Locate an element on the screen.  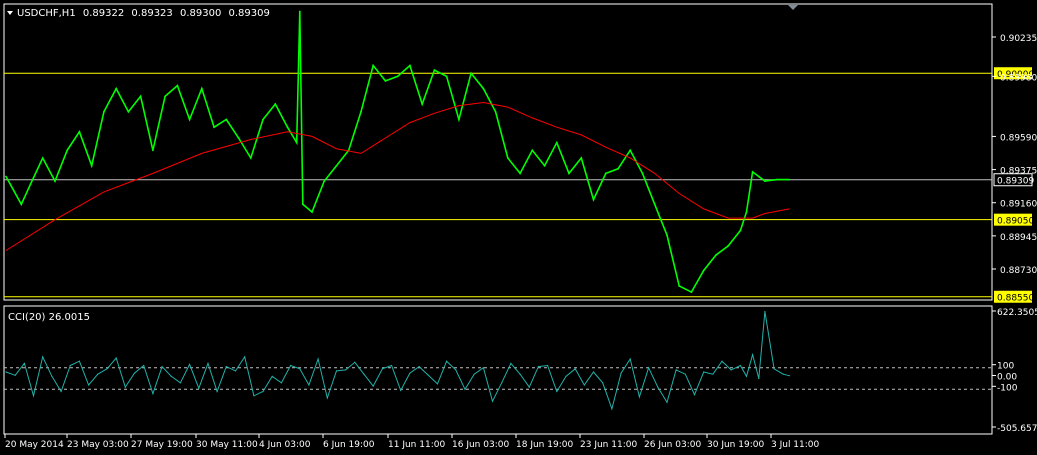
shift-marker-icon is located at coordinates (793, 7).